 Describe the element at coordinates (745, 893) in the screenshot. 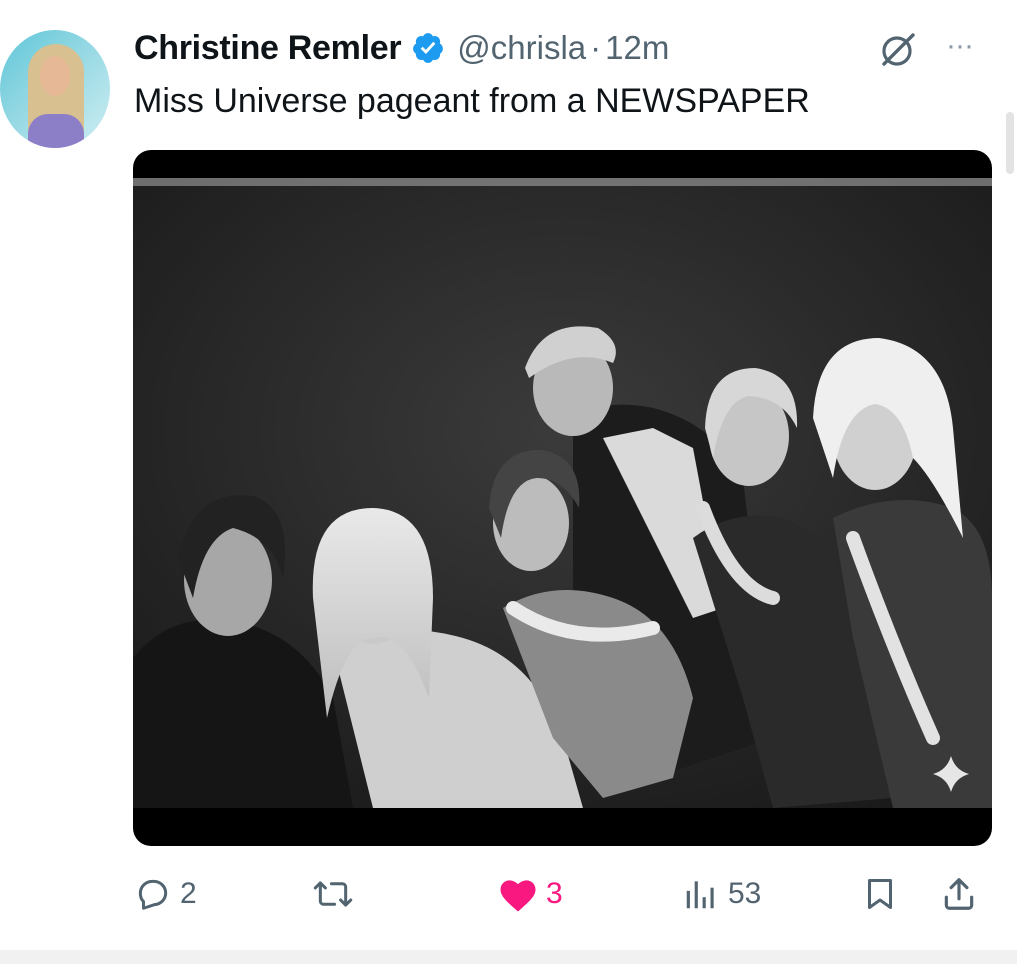

I see `views-count: 53` at that location.